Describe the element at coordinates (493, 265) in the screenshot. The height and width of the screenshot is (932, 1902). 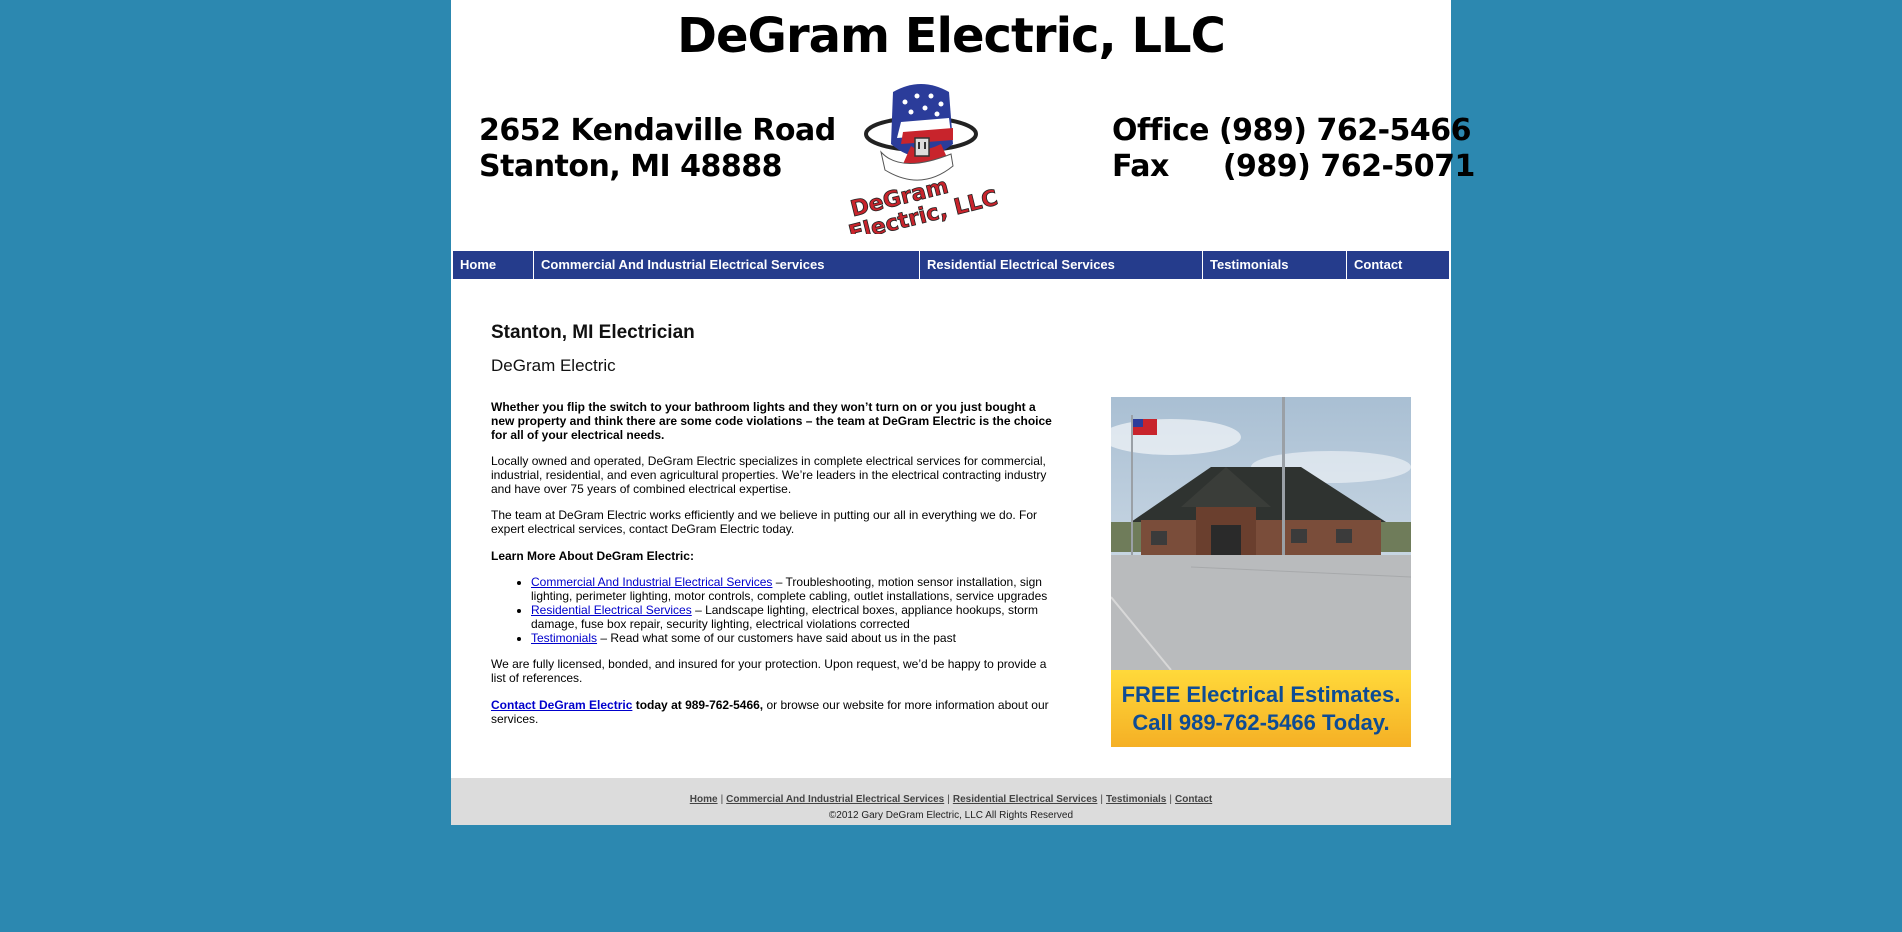
I see `nav-item-home: Home` at that location.